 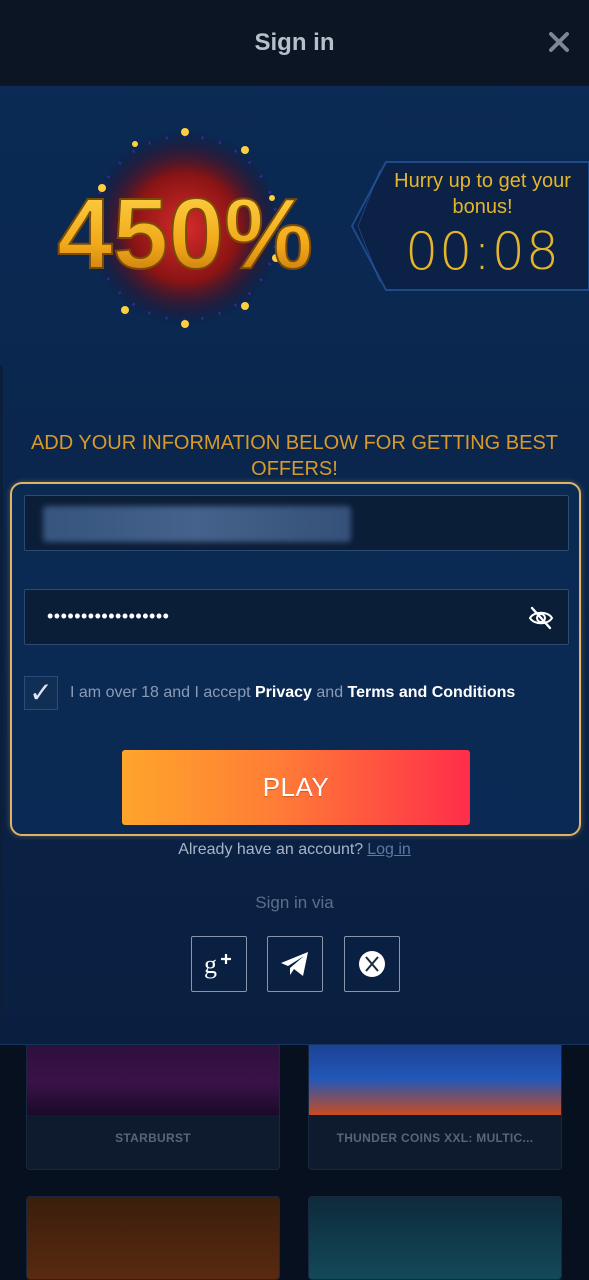 I want to click on countdown-timer: 00:08, so click(x=482, y=252).